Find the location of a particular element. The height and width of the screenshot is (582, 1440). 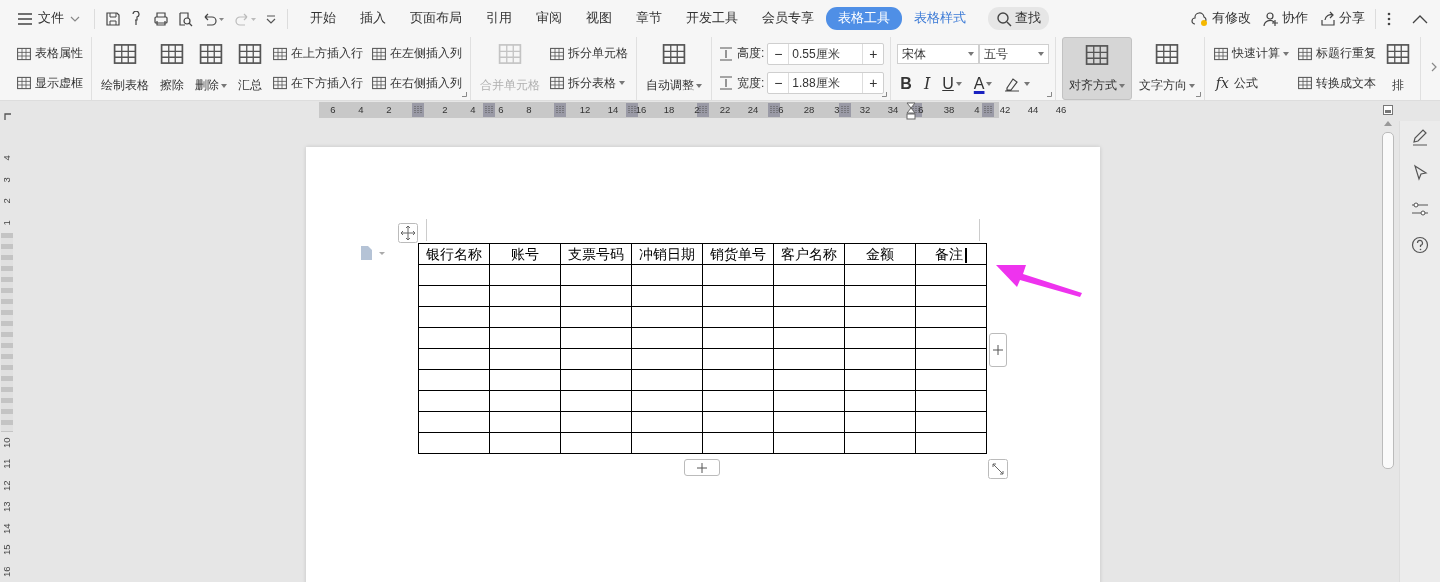

ruler-number: 3 is located at coordinates (837, 110).